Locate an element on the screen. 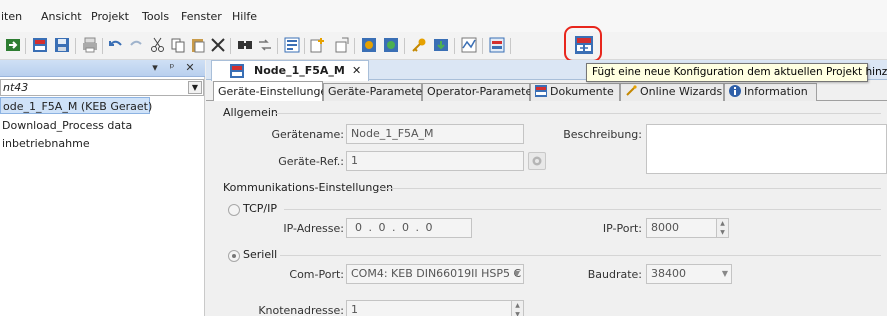  tab-label: Information is located at coordinates (776, 91).